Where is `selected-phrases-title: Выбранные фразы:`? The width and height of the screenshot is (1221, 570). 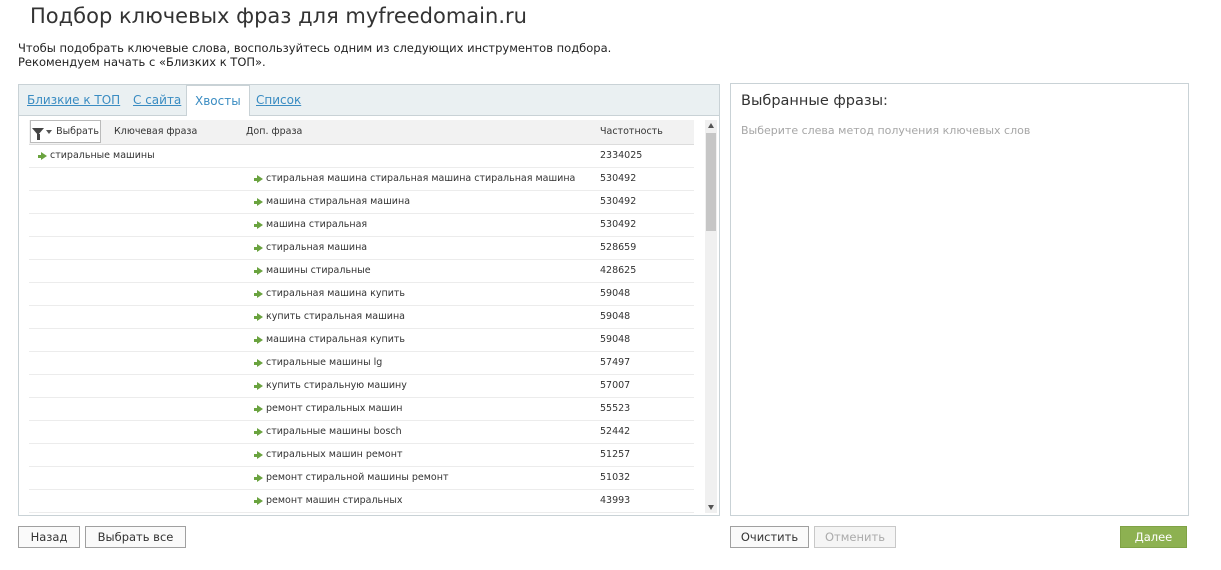 selected-phrases-title: Выбранные фразы: is located at coordinates (814, 101).